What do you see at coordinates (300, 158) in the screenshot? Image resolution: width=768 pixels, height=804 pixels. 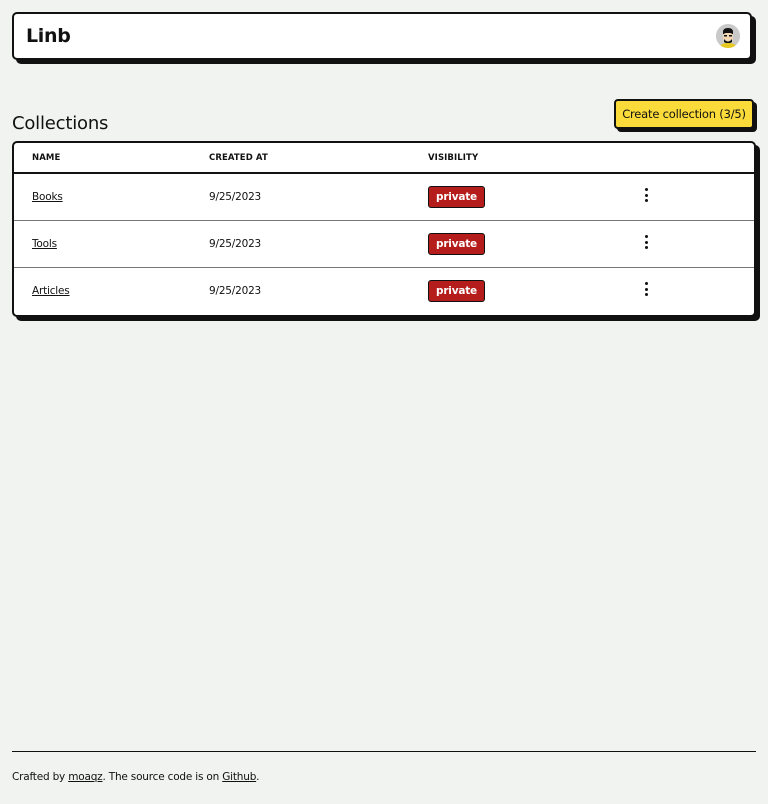 I see `column-header-created-at: CREATED AT` at bounding box center [300, 158].